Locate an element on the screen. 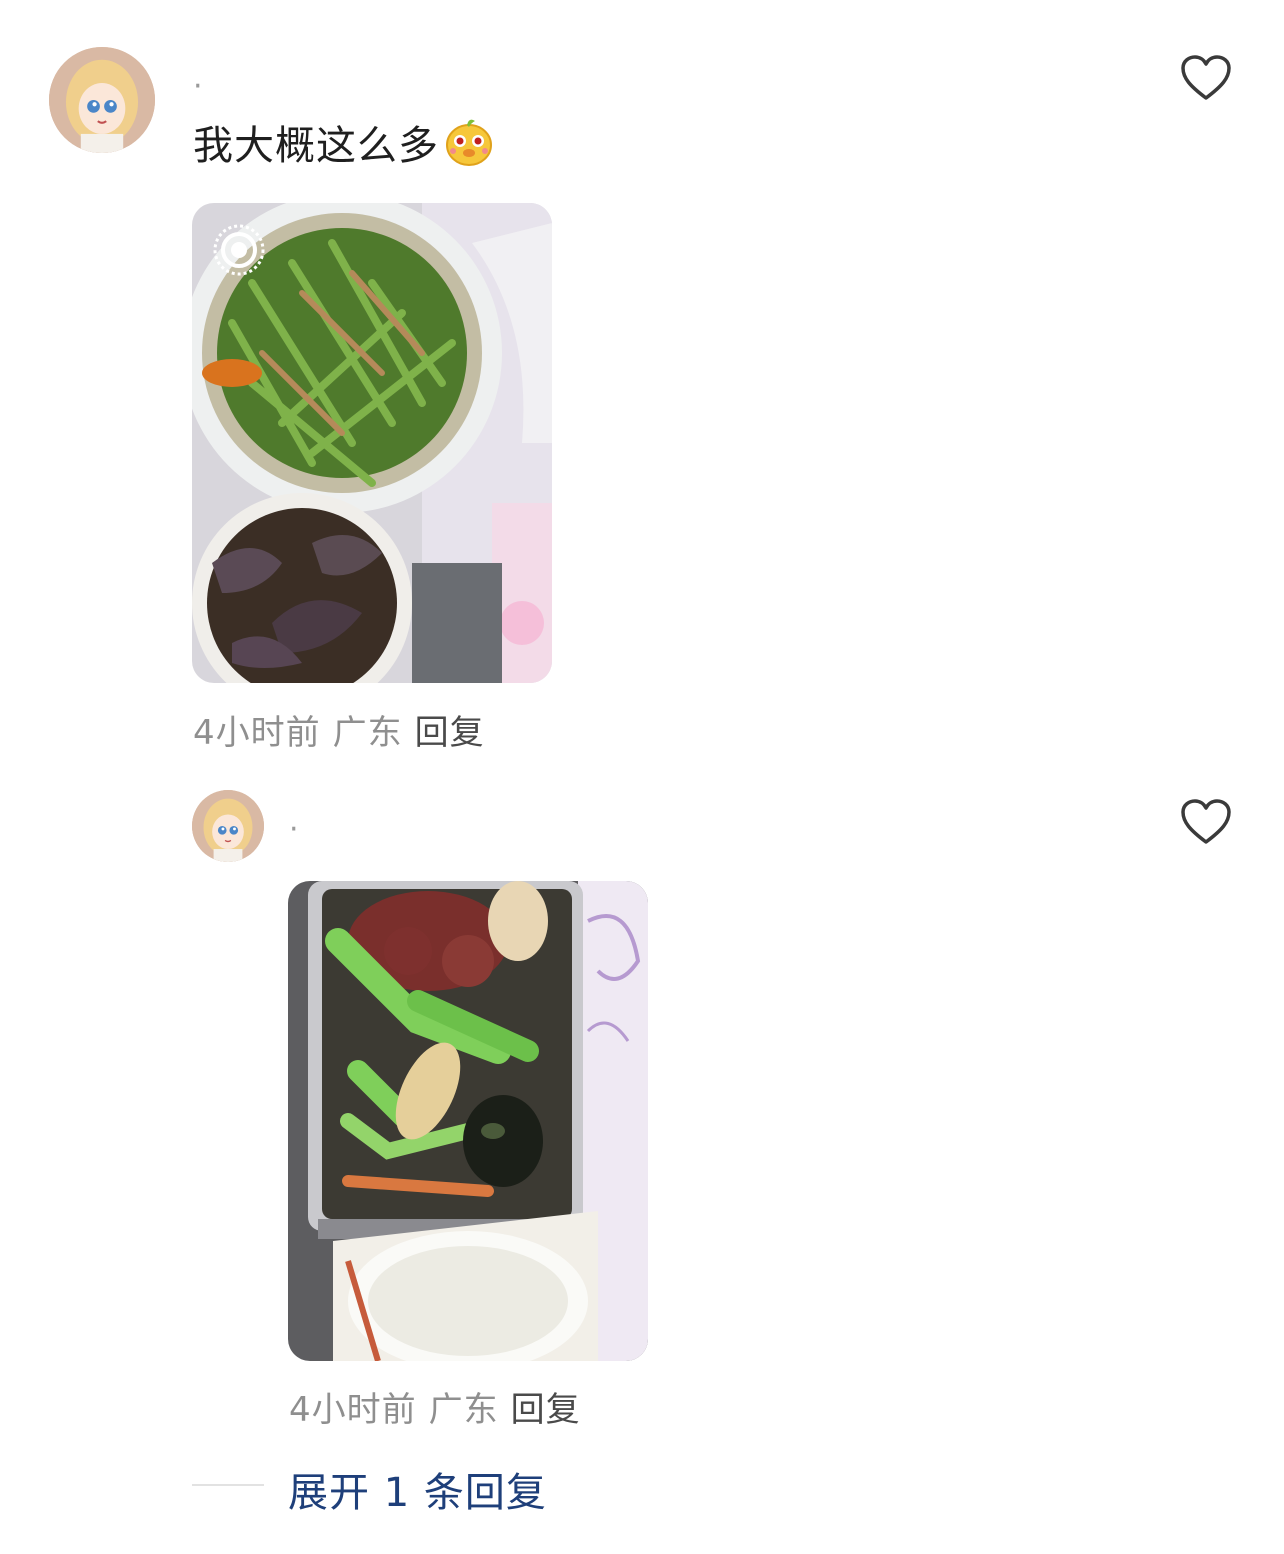  expand-replies-button: 展开 1 条回复 is located at coordinates (417, 1489).